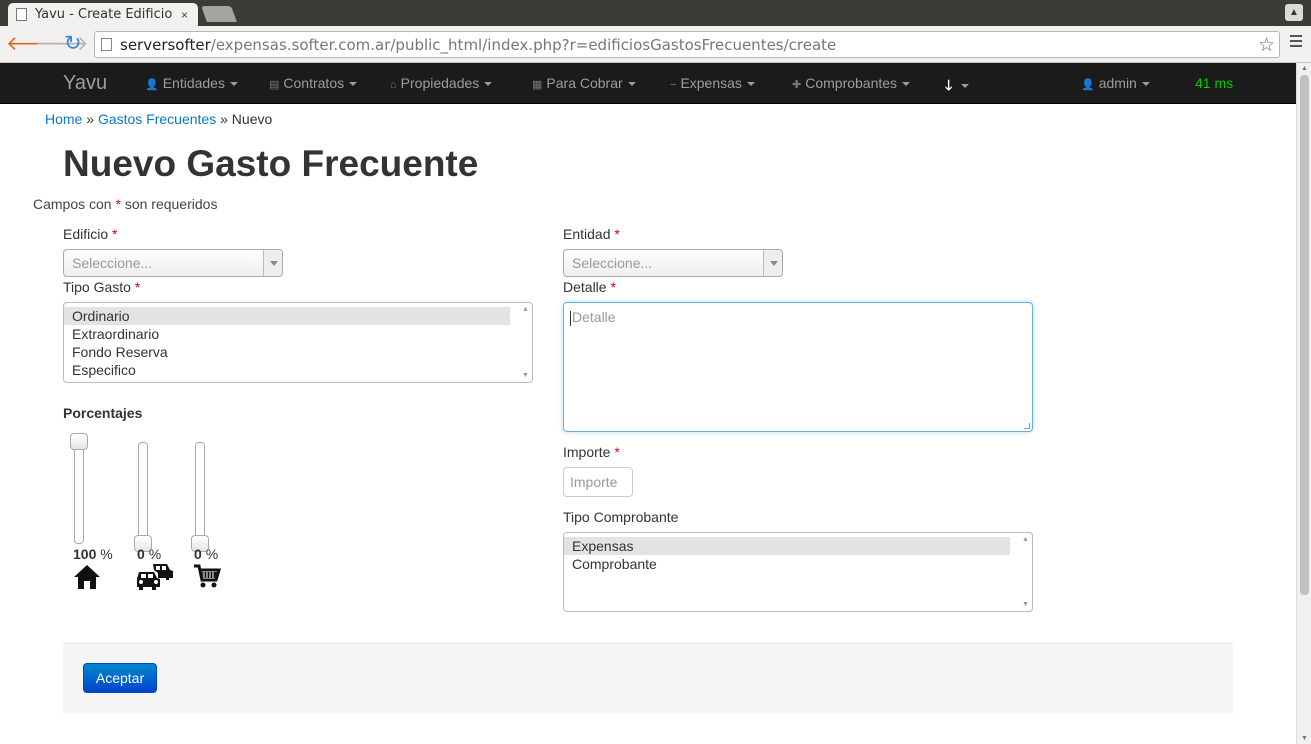 This screenshot has width=1311, height=744. What do you see at coordinates (287, 352) in the screenshot?
I see `list-option: Fondo Reserva` at bounding box center [287, 352].